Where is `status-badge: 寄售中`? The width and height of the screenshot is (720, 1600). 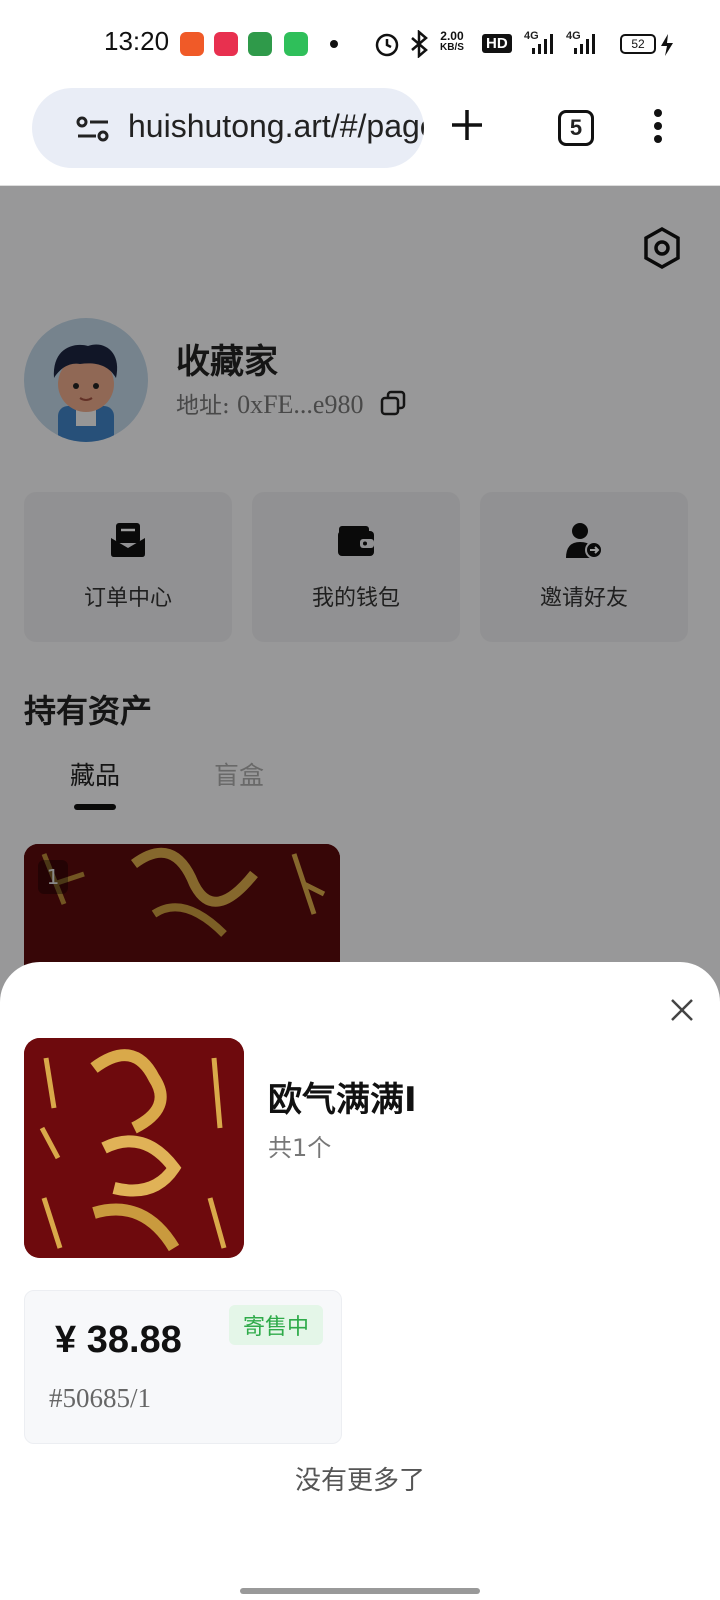
status-badge: 寄售中 is located at coordinates (276, 1325).